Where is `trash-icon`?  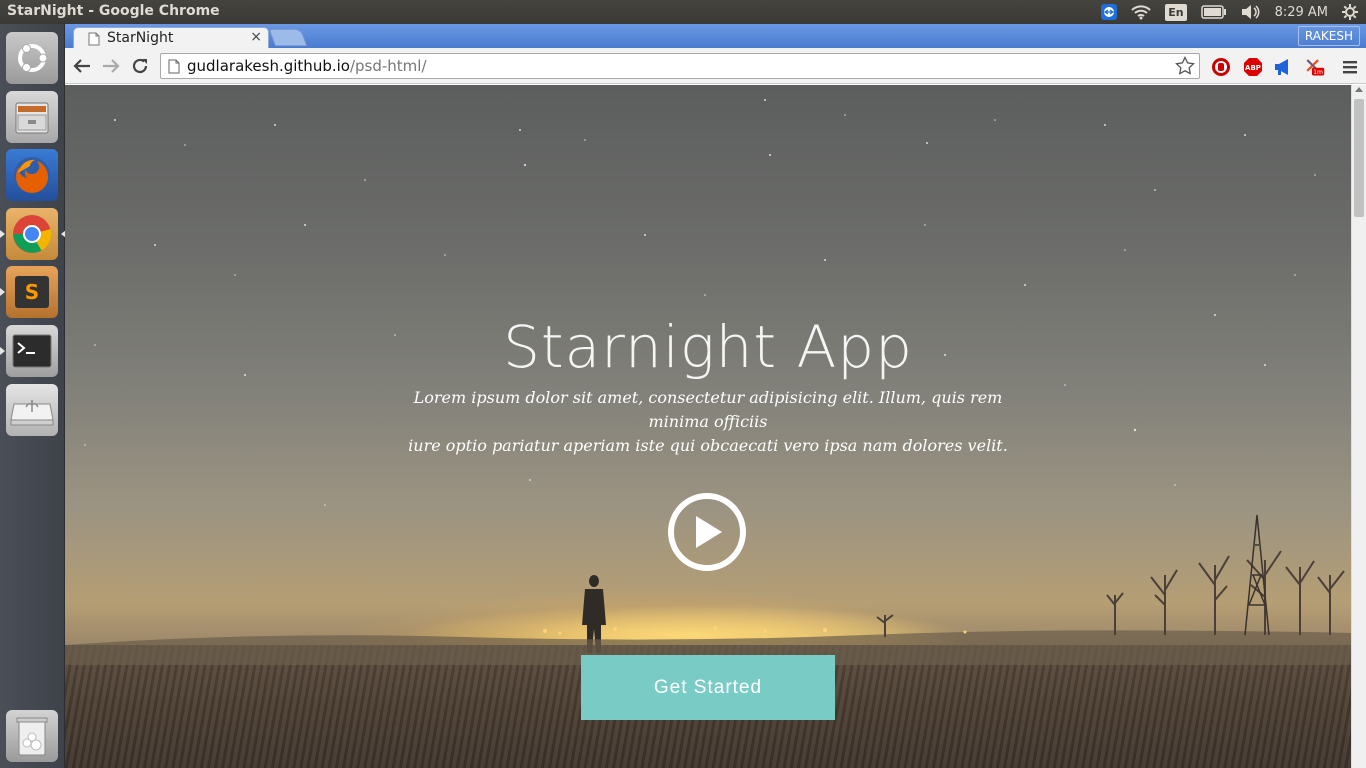 trash-icon is located at coordinates (32, 736).